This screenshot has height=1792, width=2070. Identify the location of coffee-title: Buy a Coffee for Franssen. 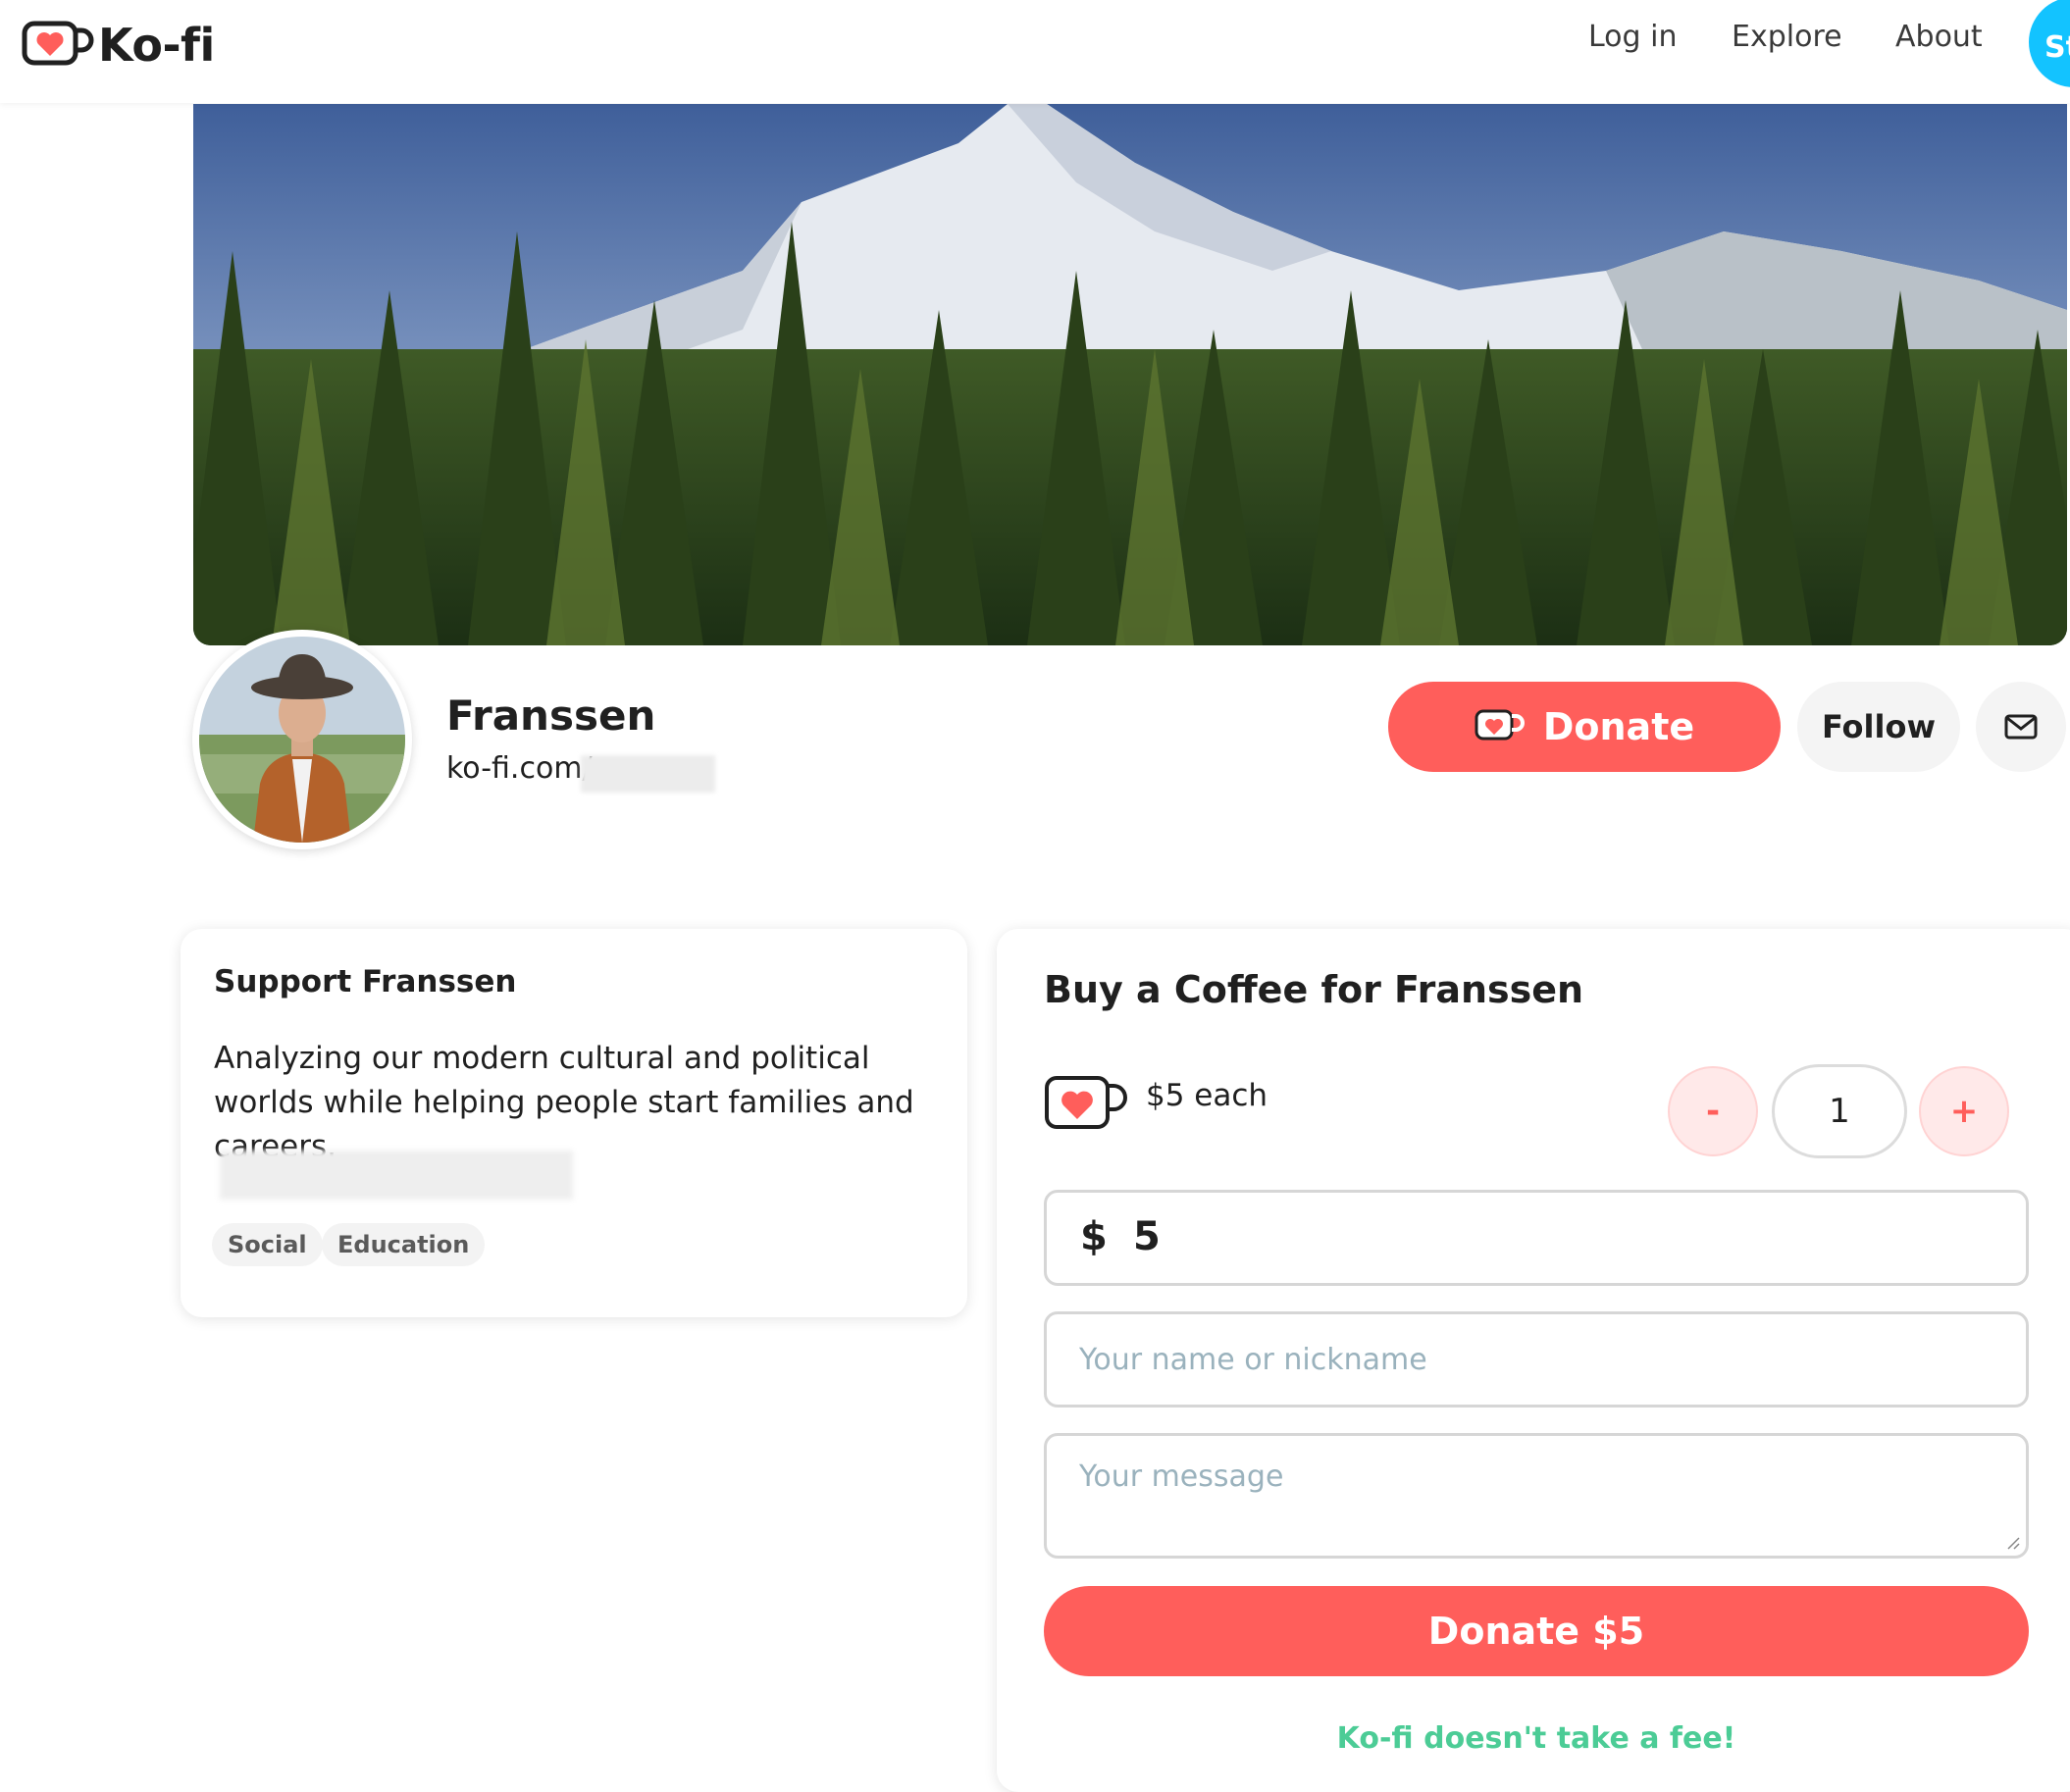
(1314, 989).